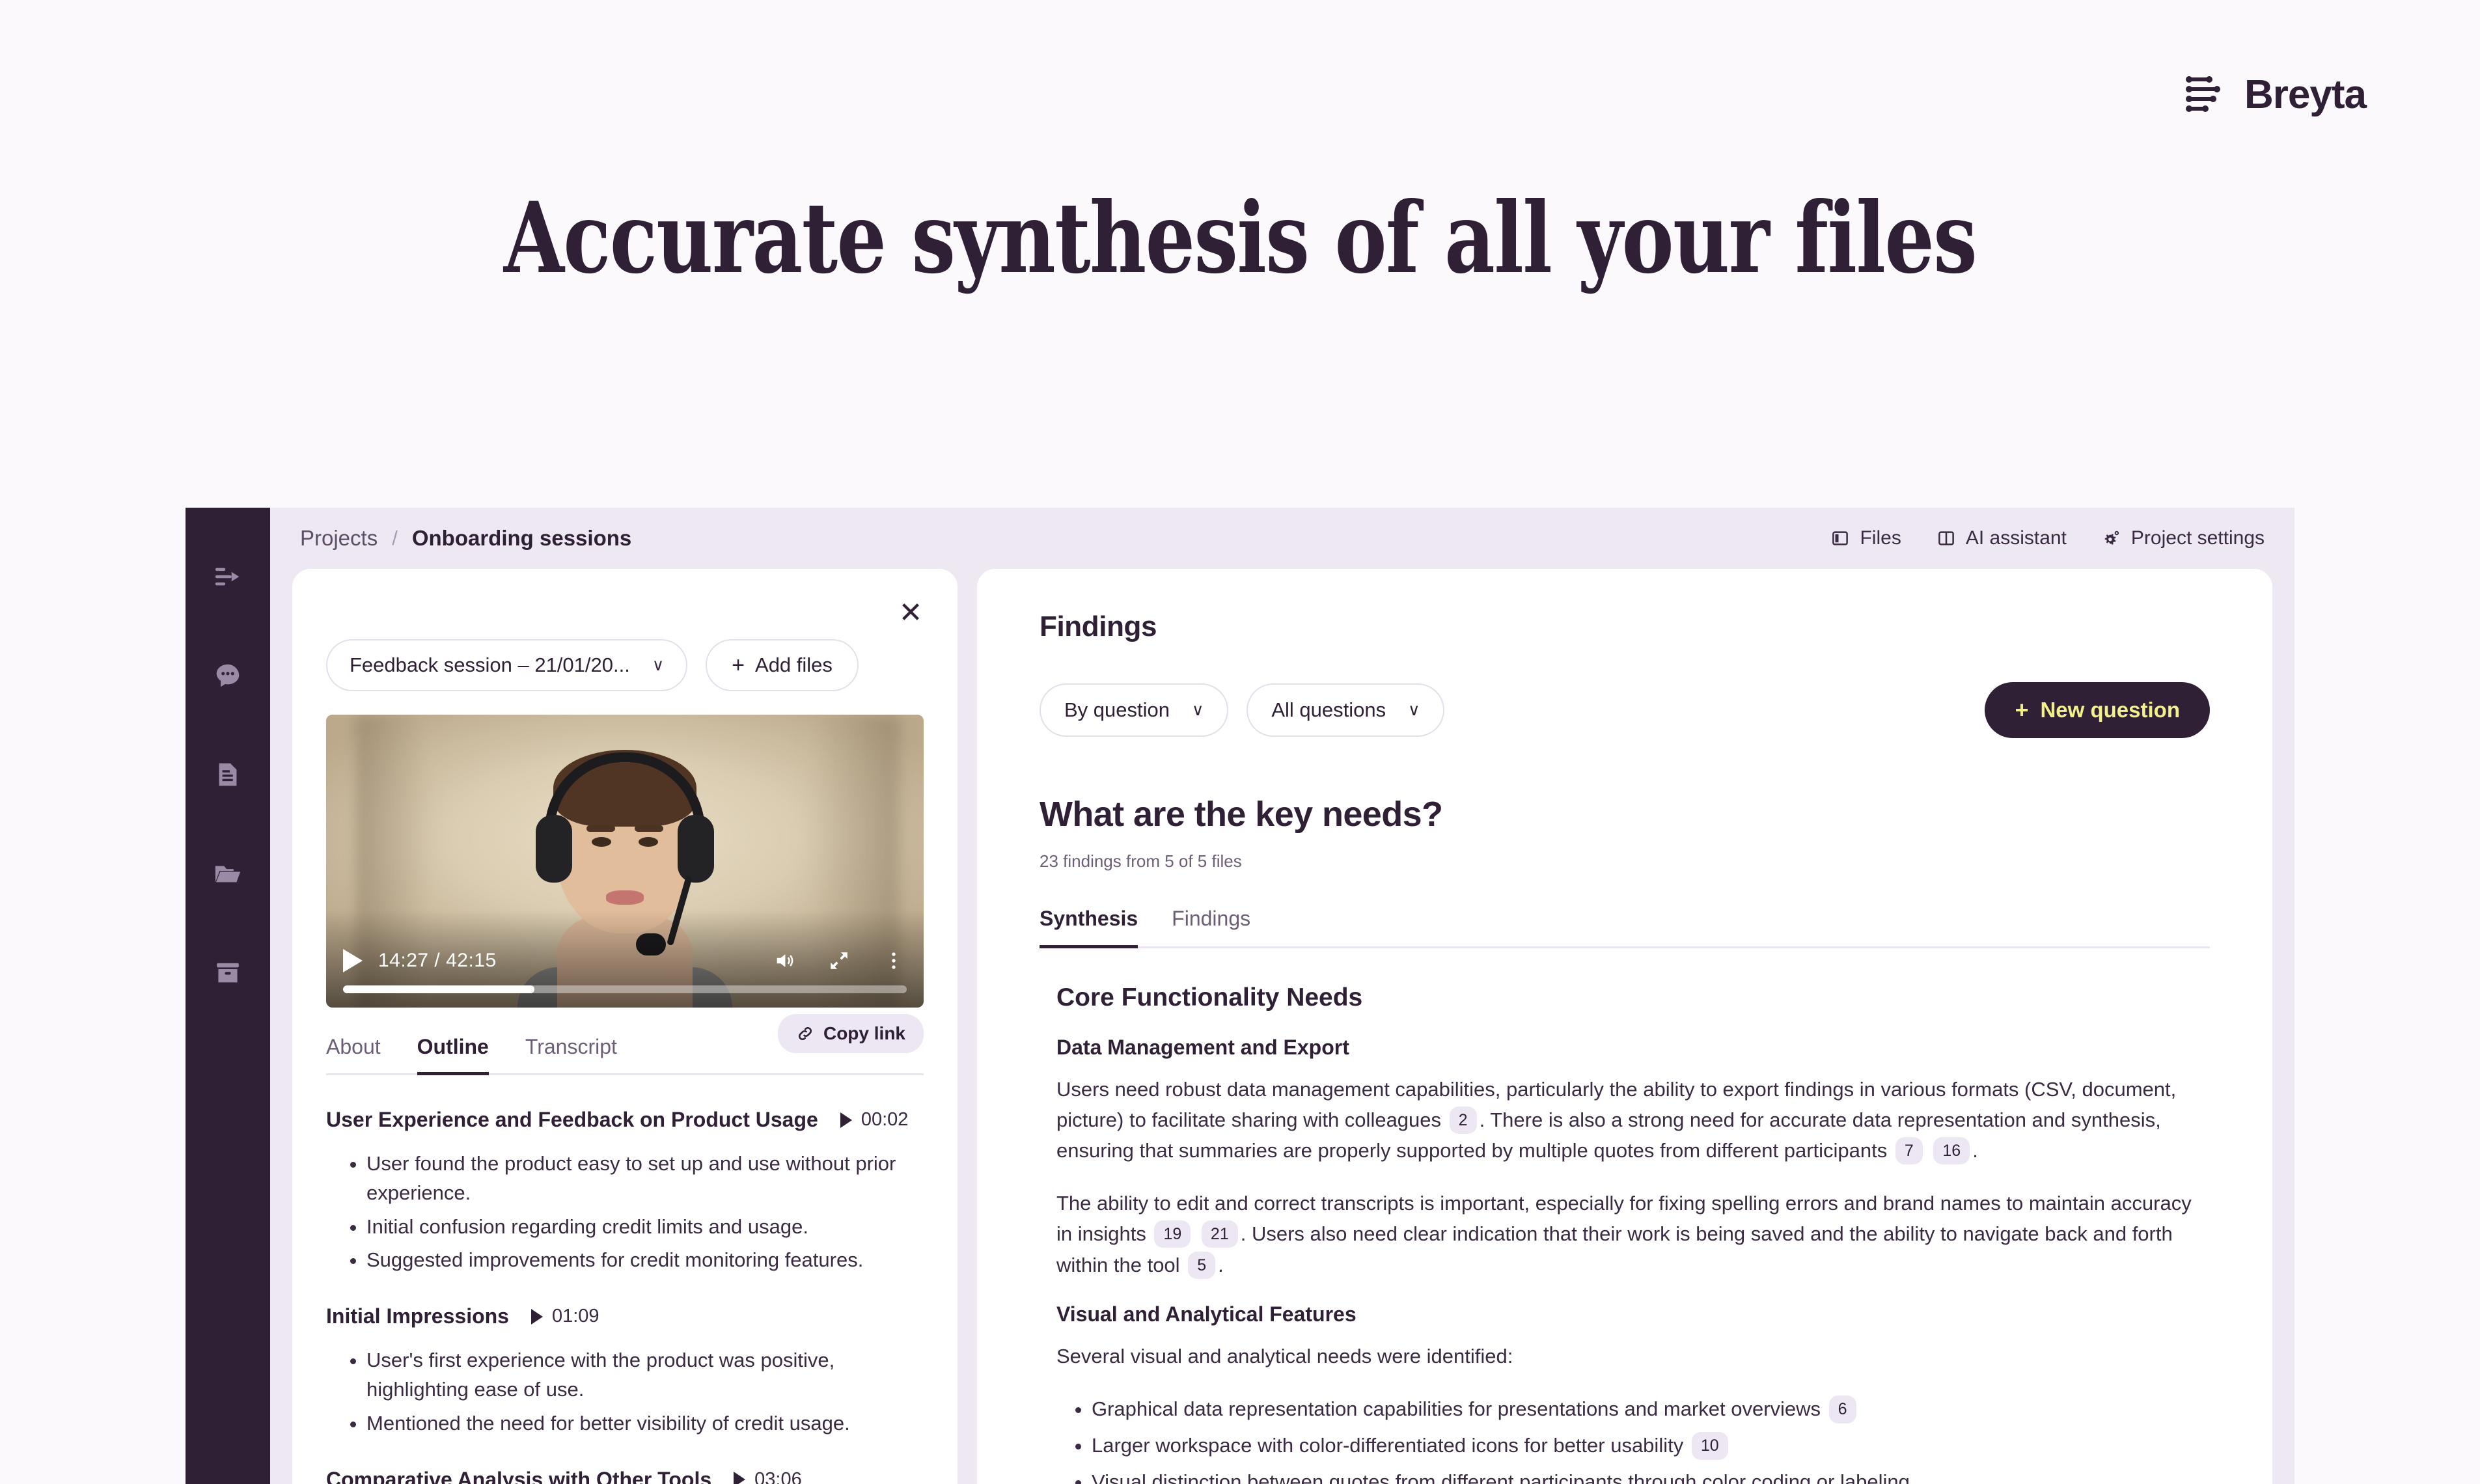 Image resolution: width=2480 pixels, height=1484 pixels. Describe the element at coordinates (625, 989) in the screenshot. I see `video-progress-bar` at that location.